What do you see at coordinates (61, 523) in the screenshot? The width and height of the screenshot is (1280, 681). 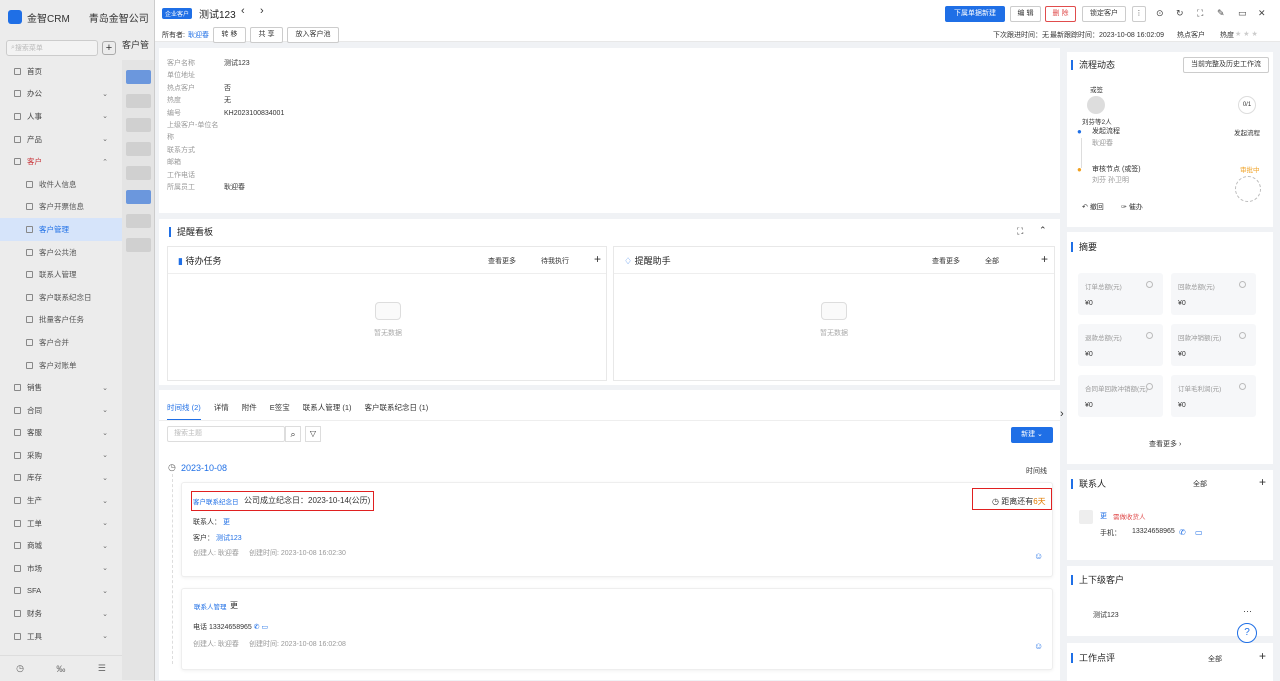 I see `sidebar-item: 工单 ⌄` at bounding box center [61, 523].